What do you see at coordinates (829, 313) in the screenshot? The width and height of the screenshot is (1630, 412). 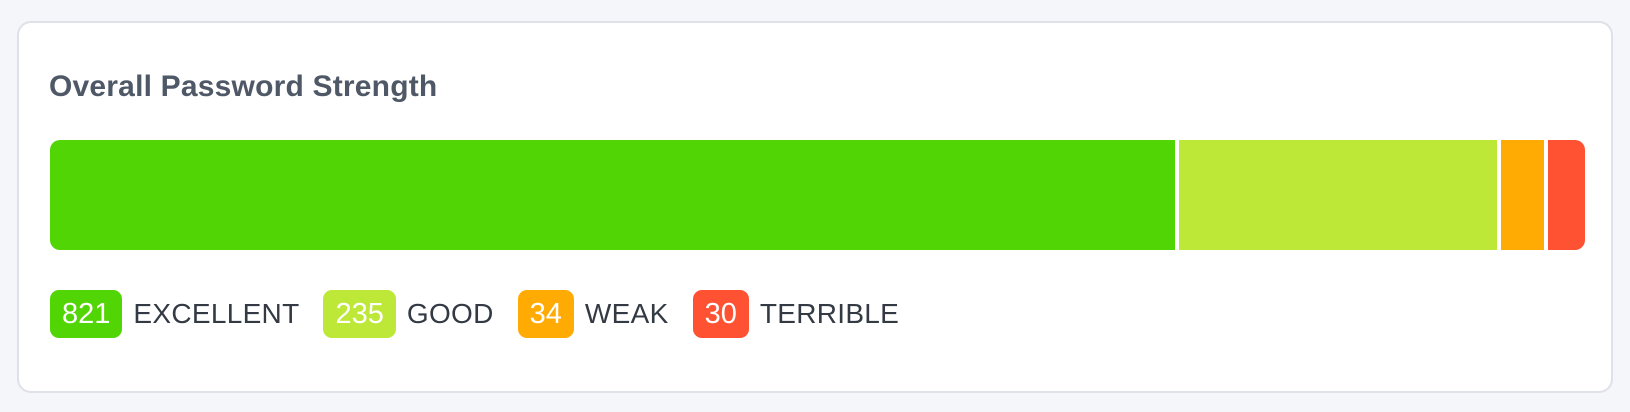 I see `legend-label-terrible: TERRIBLE` at bounding box center [829, 313].